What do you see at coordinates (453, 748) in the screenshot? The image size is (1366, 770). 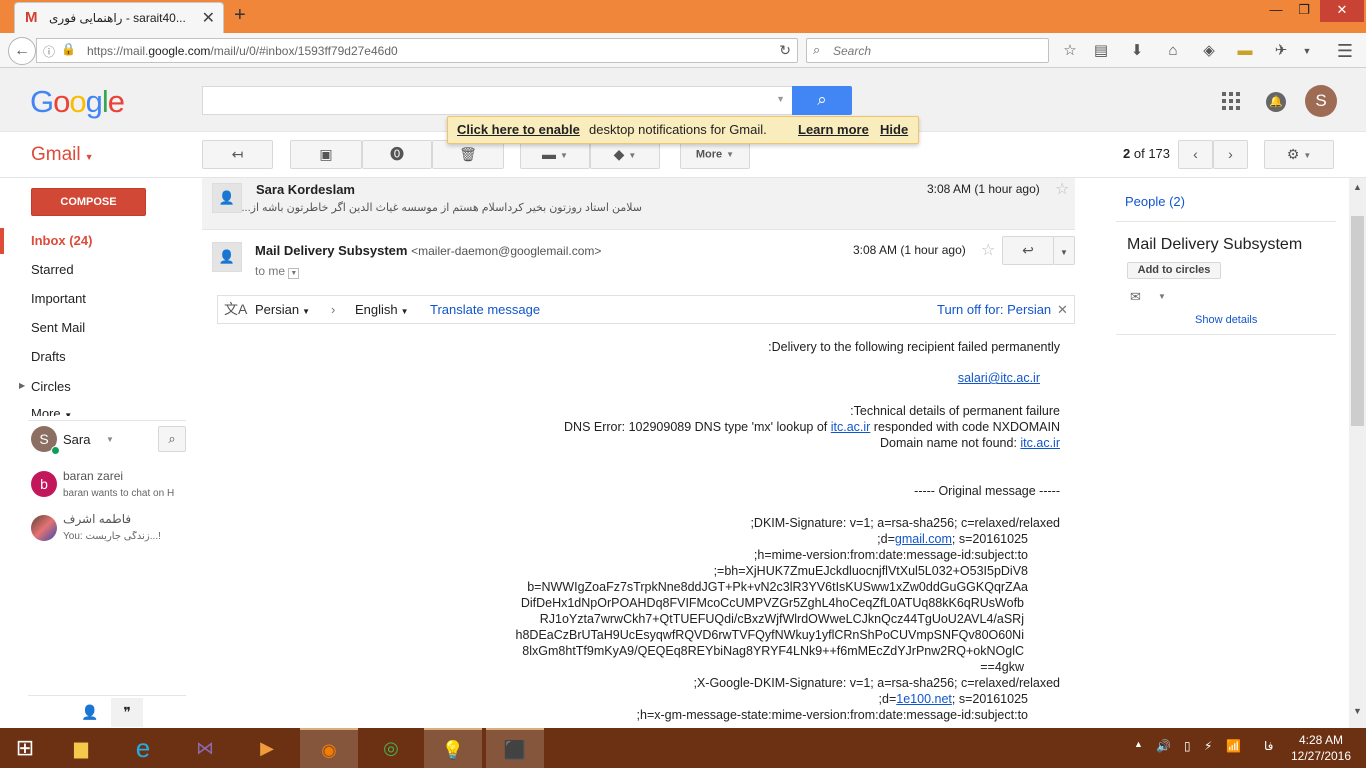 I see `lightbulb-app-icon: 💡` at bounding box center [453, 748].